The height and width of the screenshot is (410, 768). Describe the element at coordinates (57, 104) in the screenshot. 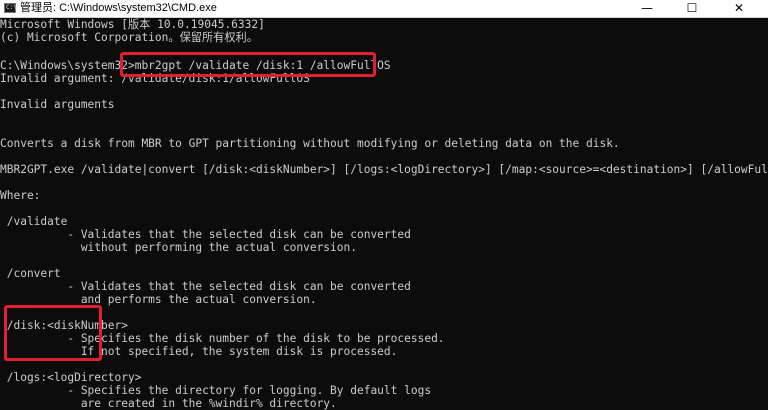

I see `error-line: Invalid arguments` at that location.